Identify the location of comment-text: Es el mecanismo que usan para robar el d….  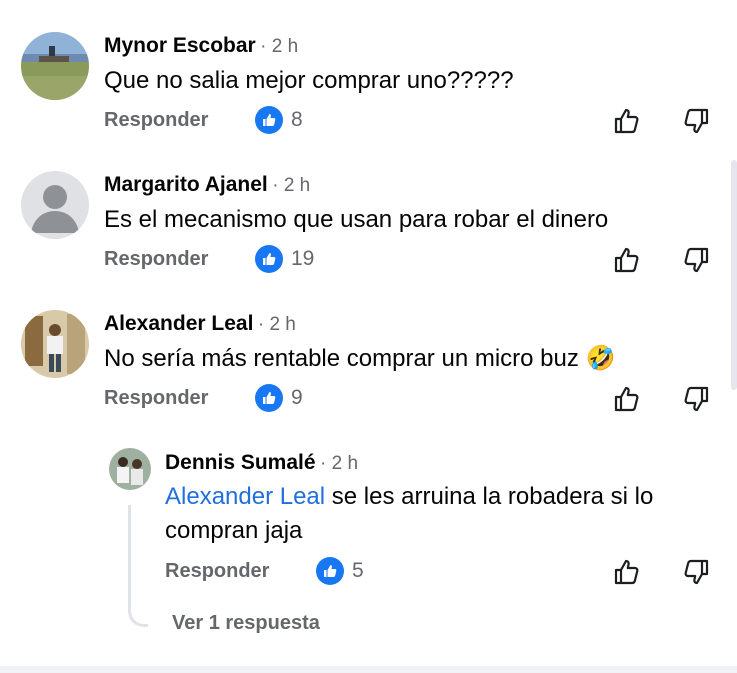
(356, 219).